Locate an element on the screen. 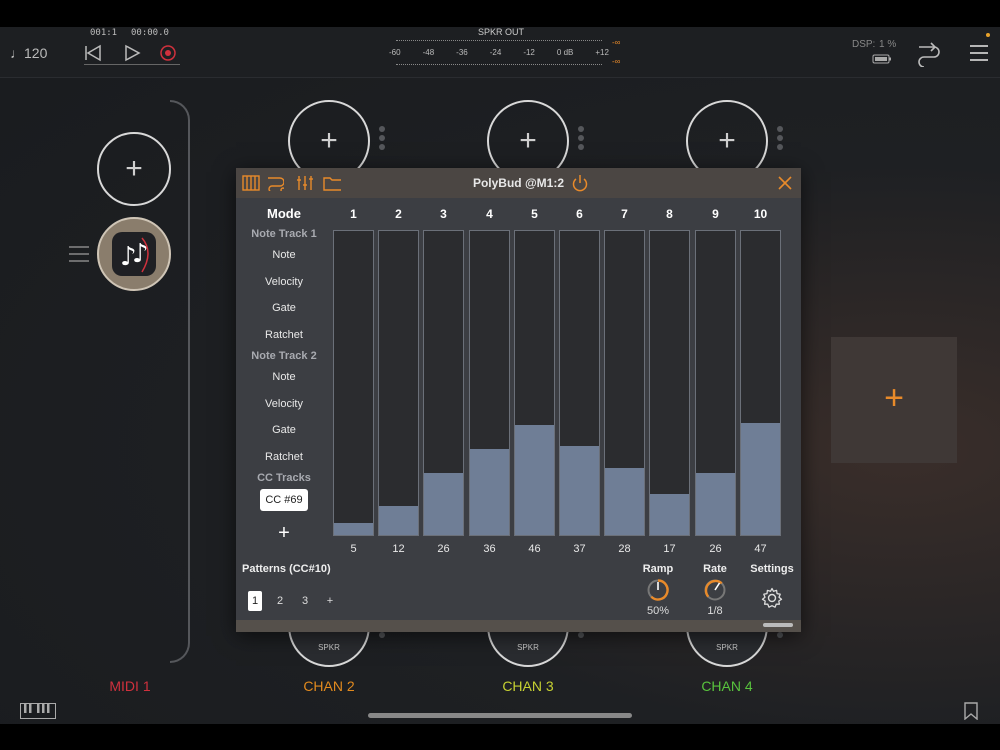  step-header: 1 is located at coordinates (353, 214).